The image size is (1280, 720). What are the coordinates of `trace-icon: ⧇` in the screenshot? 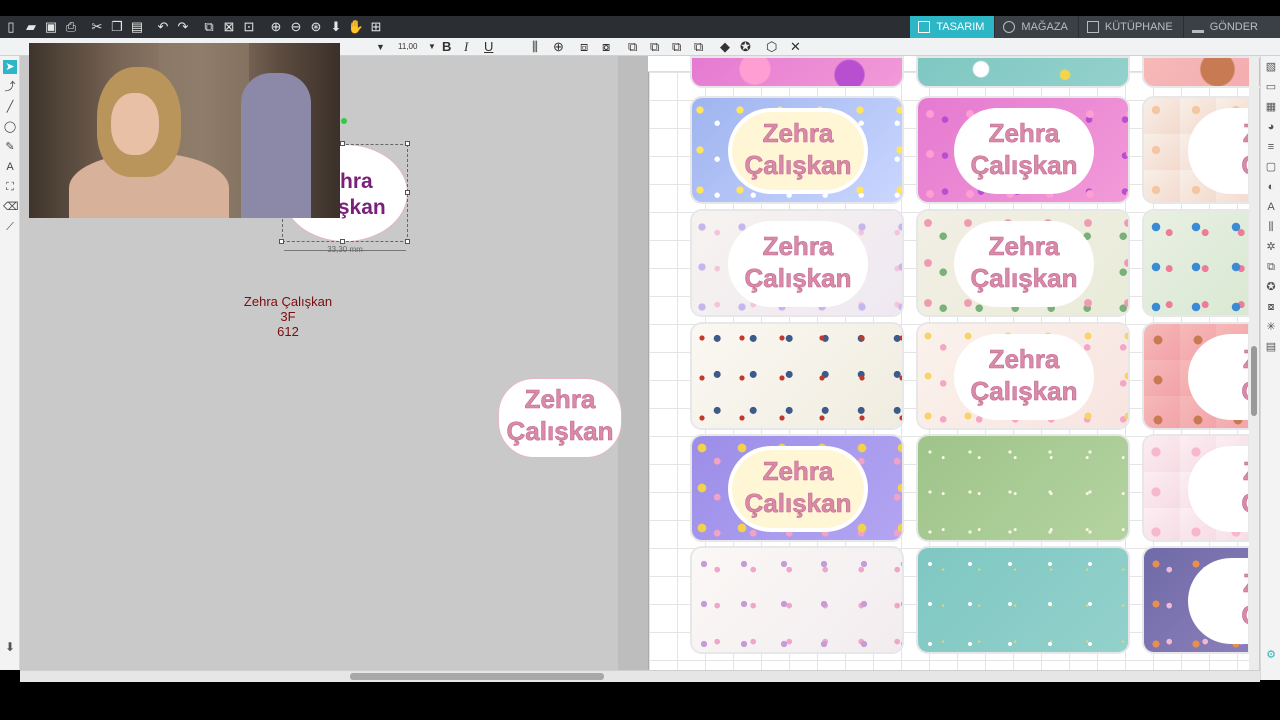 It's located at (1271, 307).